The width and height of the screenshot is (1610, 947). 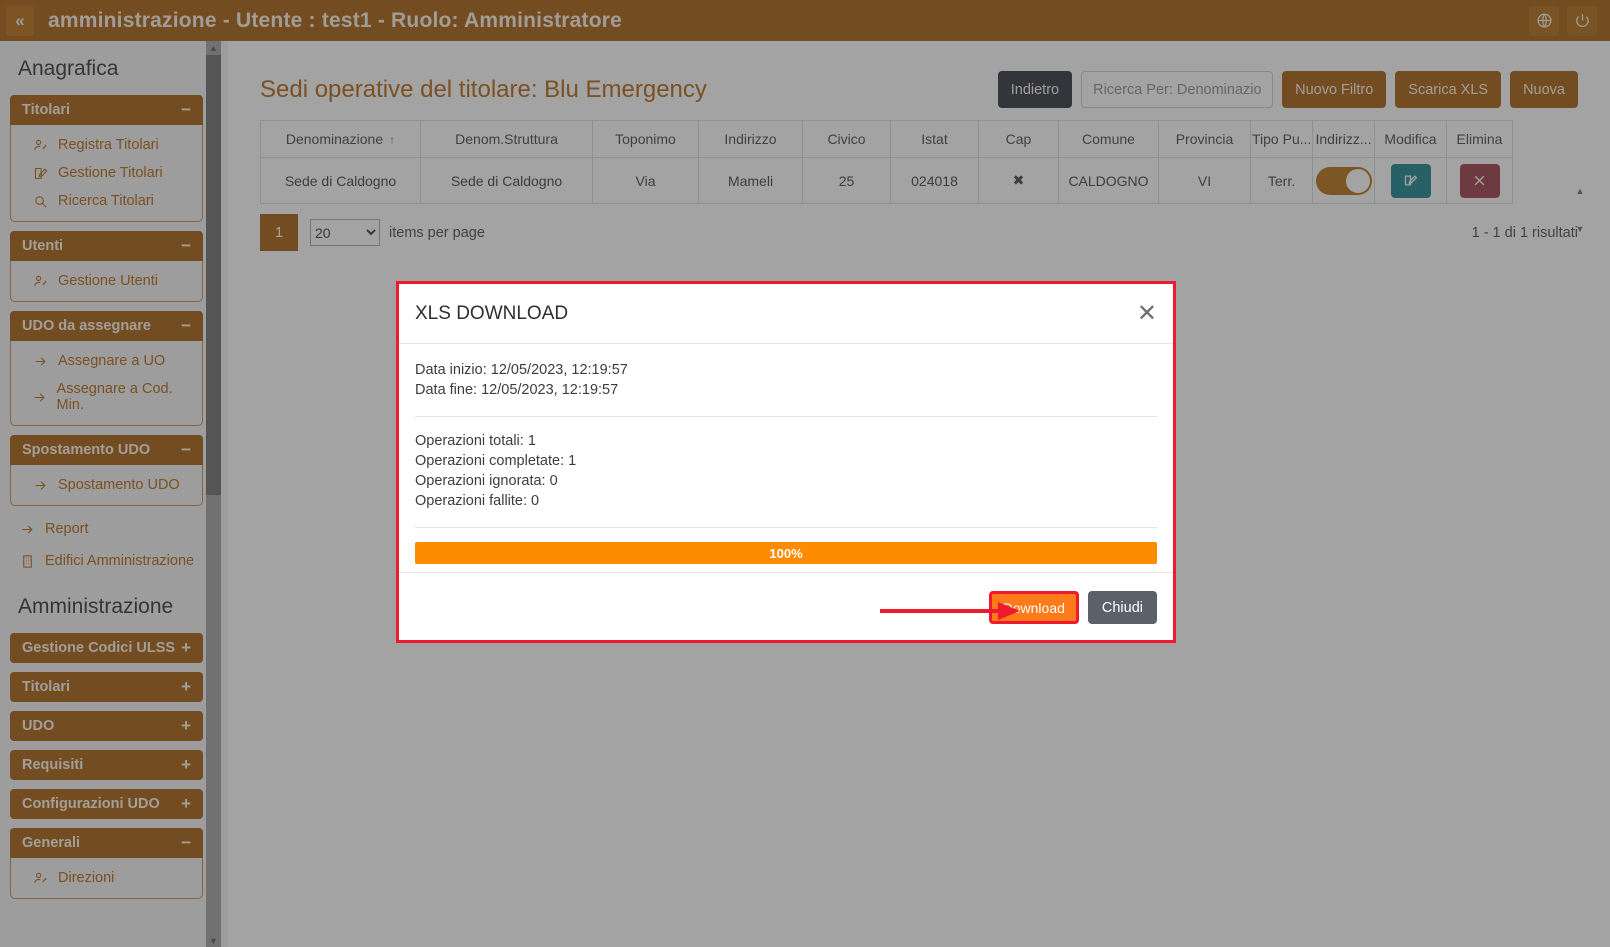 What do you see at coordinates (950, 611) in the screenshot?
I see `annotation-arrow` at bounding box center [950, 611].